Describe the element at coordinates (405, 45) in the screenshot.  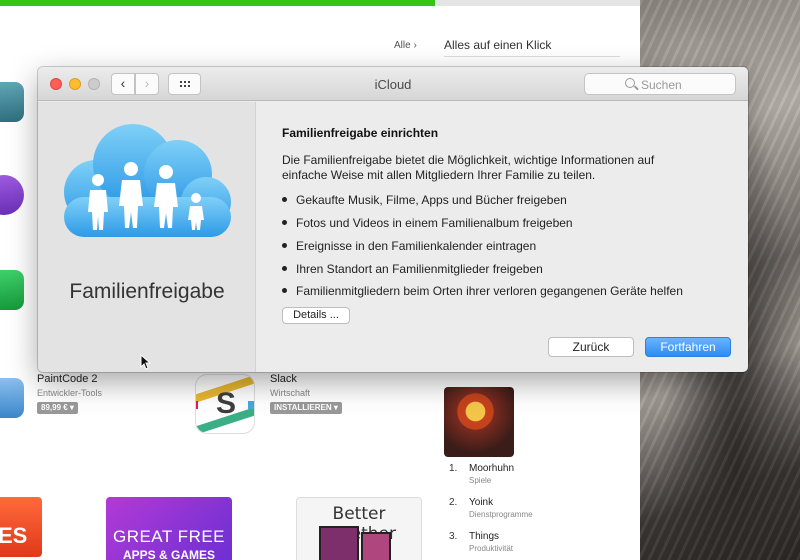
I see `all-link: Alle ›` at that location.